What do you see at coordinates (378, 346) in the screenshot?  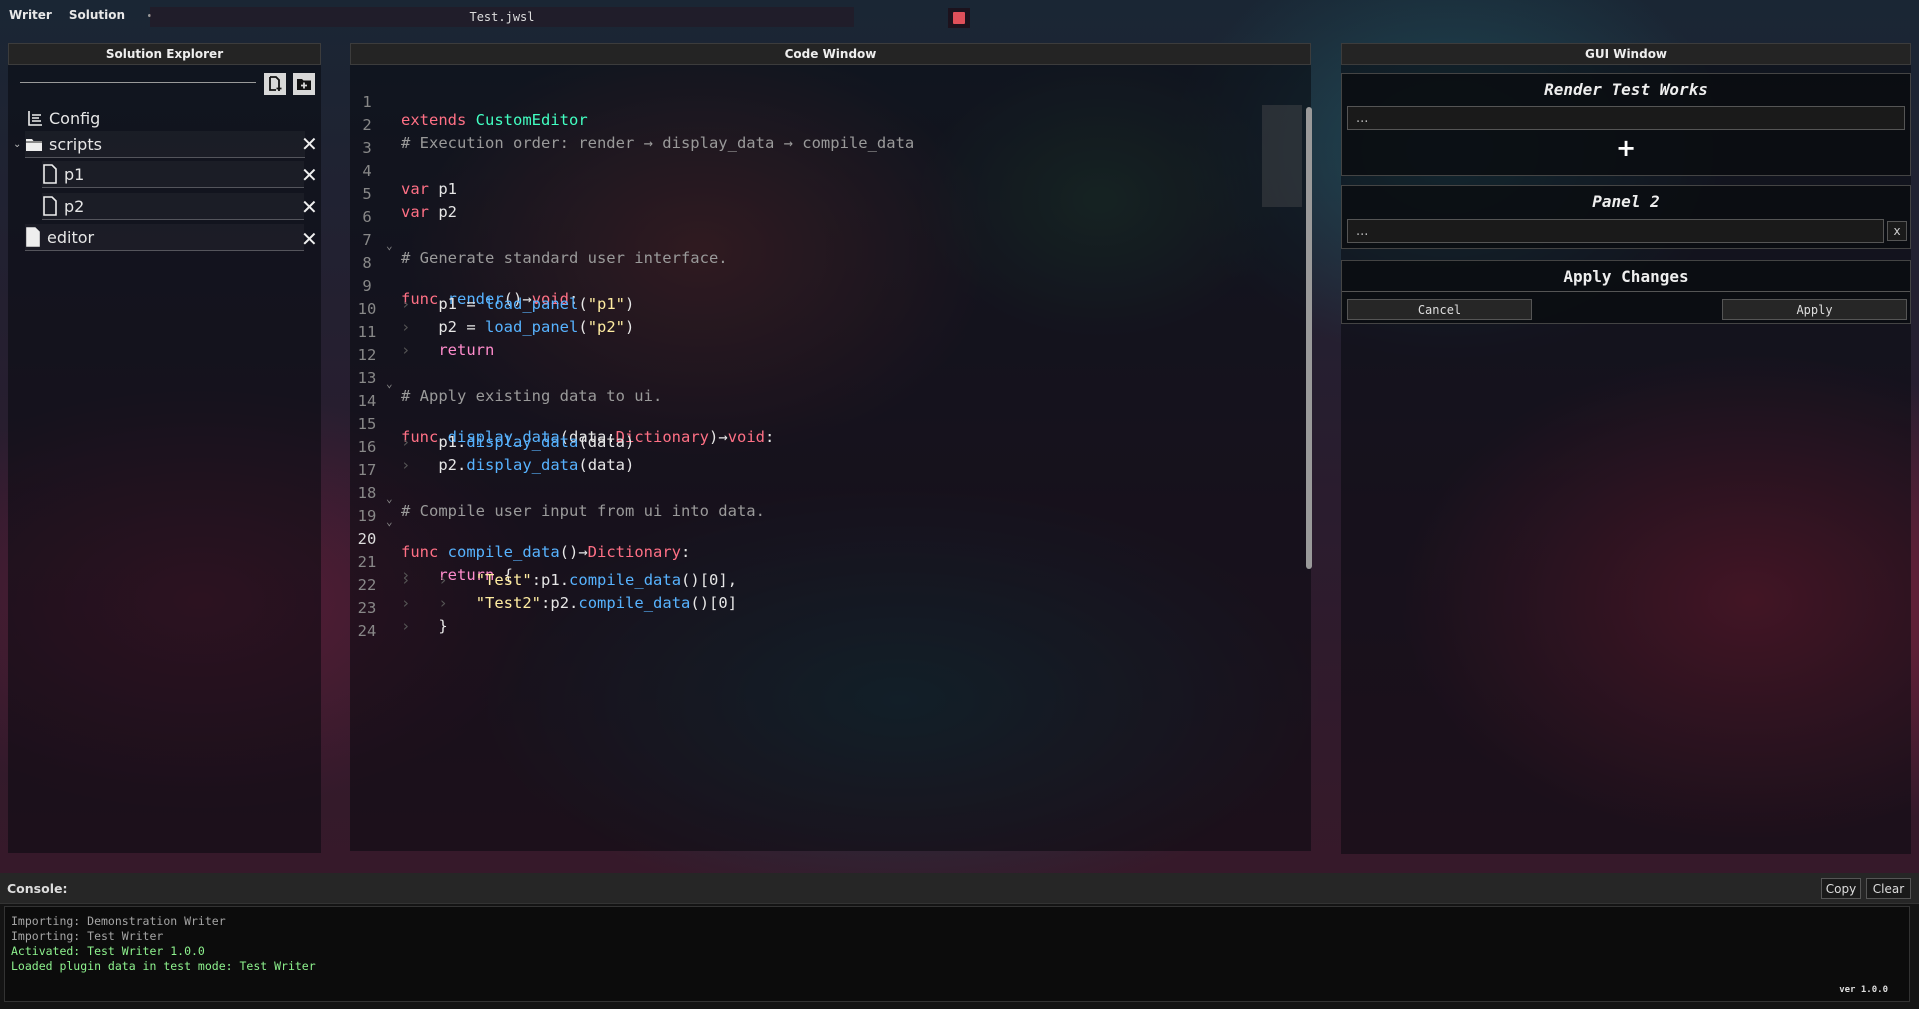 I see `code-line: 12` at bounding box center [378, 346].